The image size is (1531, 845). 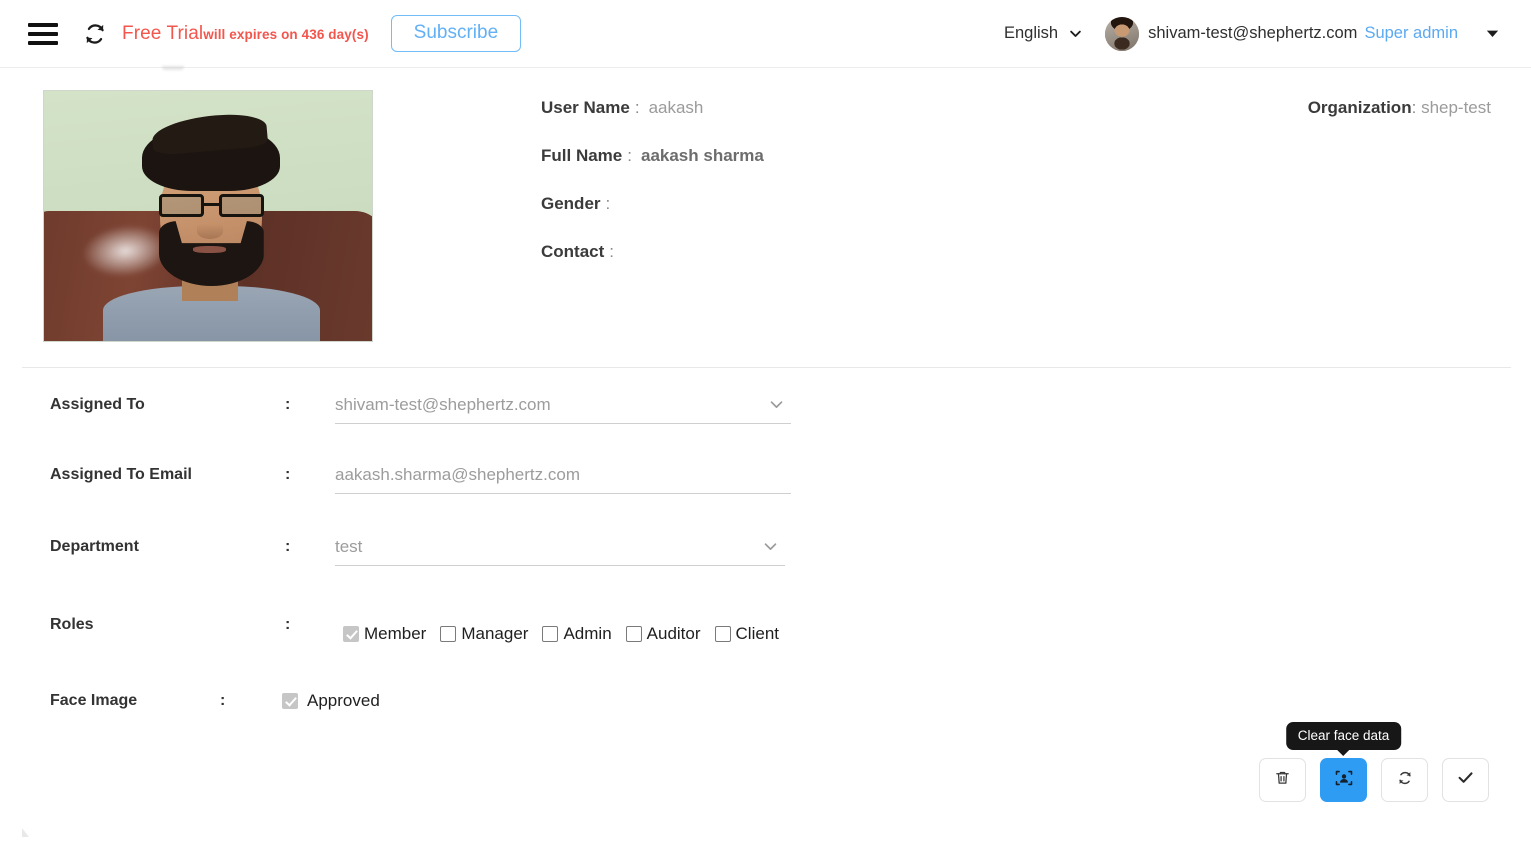 I want to click on organization-label: Organization, so click(x=1359, y=107).